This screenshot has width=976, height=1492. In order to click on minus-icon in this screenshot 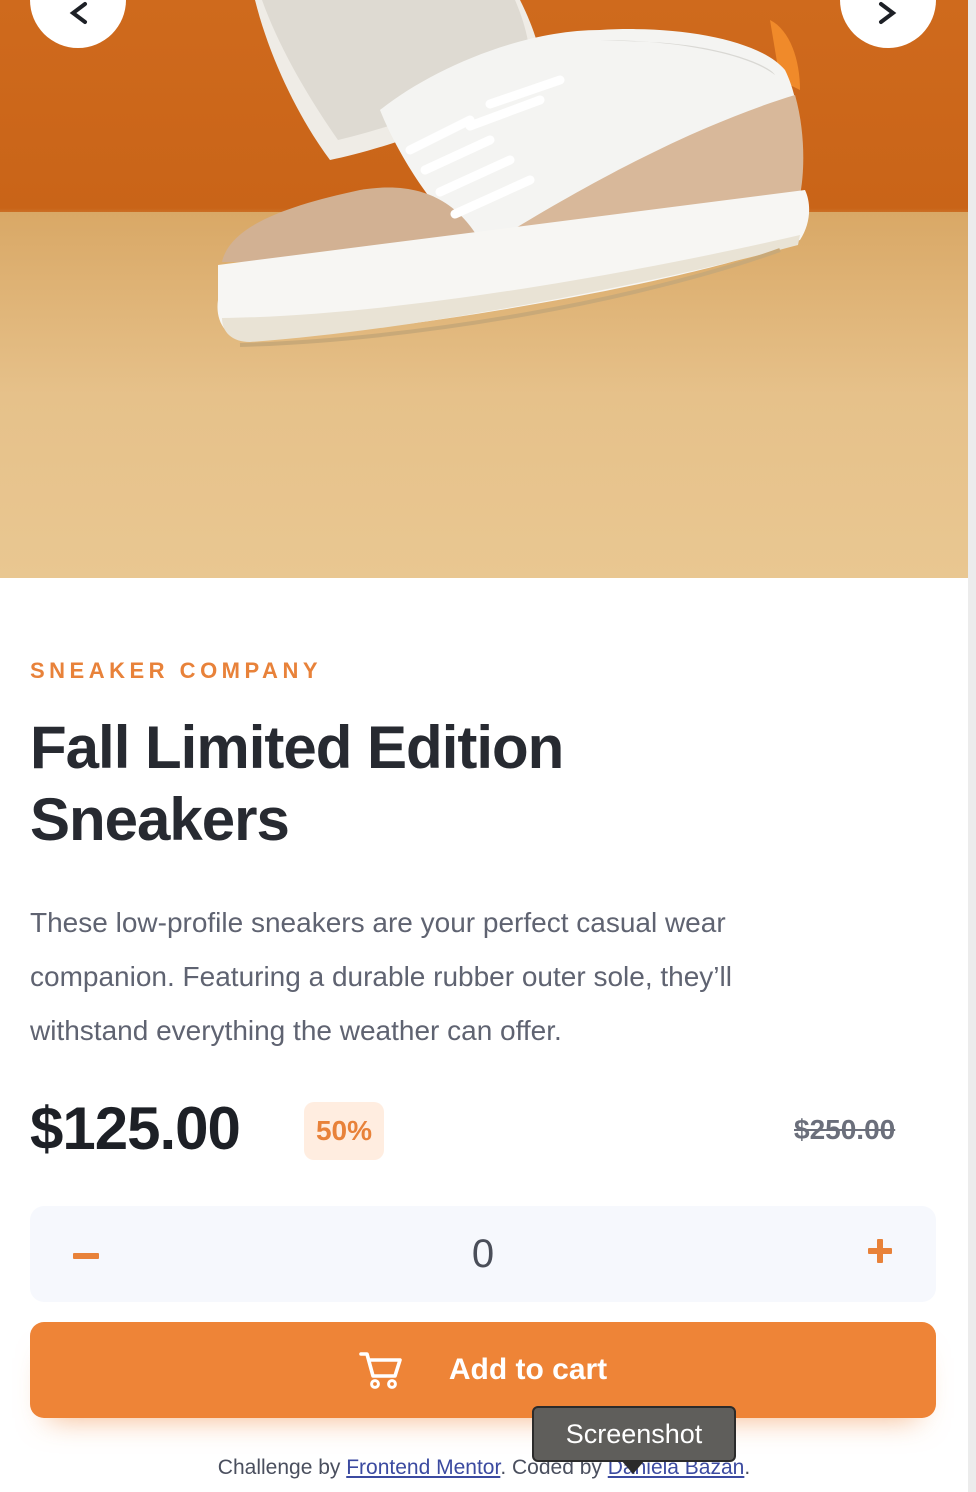, I will do `click(86, 1256)`.